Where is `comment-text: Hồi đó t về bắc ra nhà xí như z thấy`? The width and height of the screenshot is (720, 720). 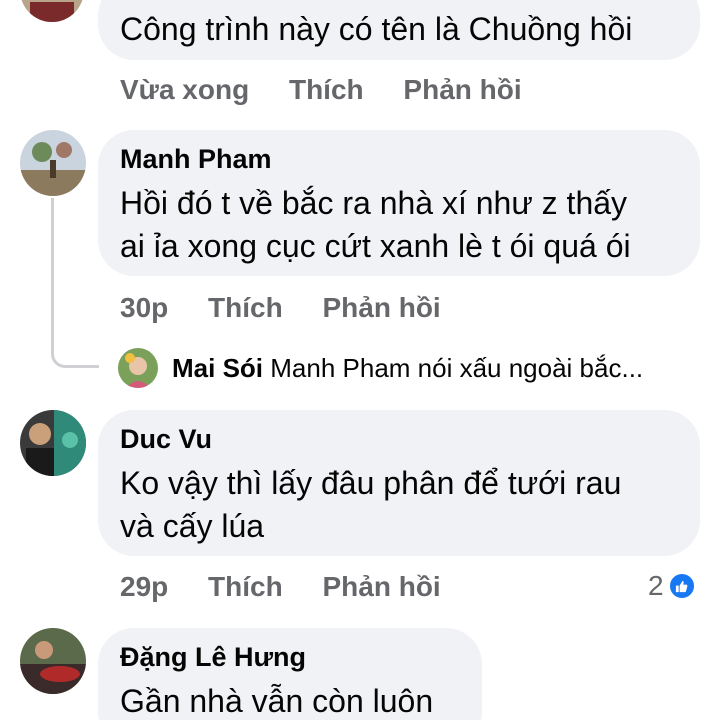
comment-text: Hồi đó t về bắc ra nhà xí như z thấy is located at coordinates (374, 203).